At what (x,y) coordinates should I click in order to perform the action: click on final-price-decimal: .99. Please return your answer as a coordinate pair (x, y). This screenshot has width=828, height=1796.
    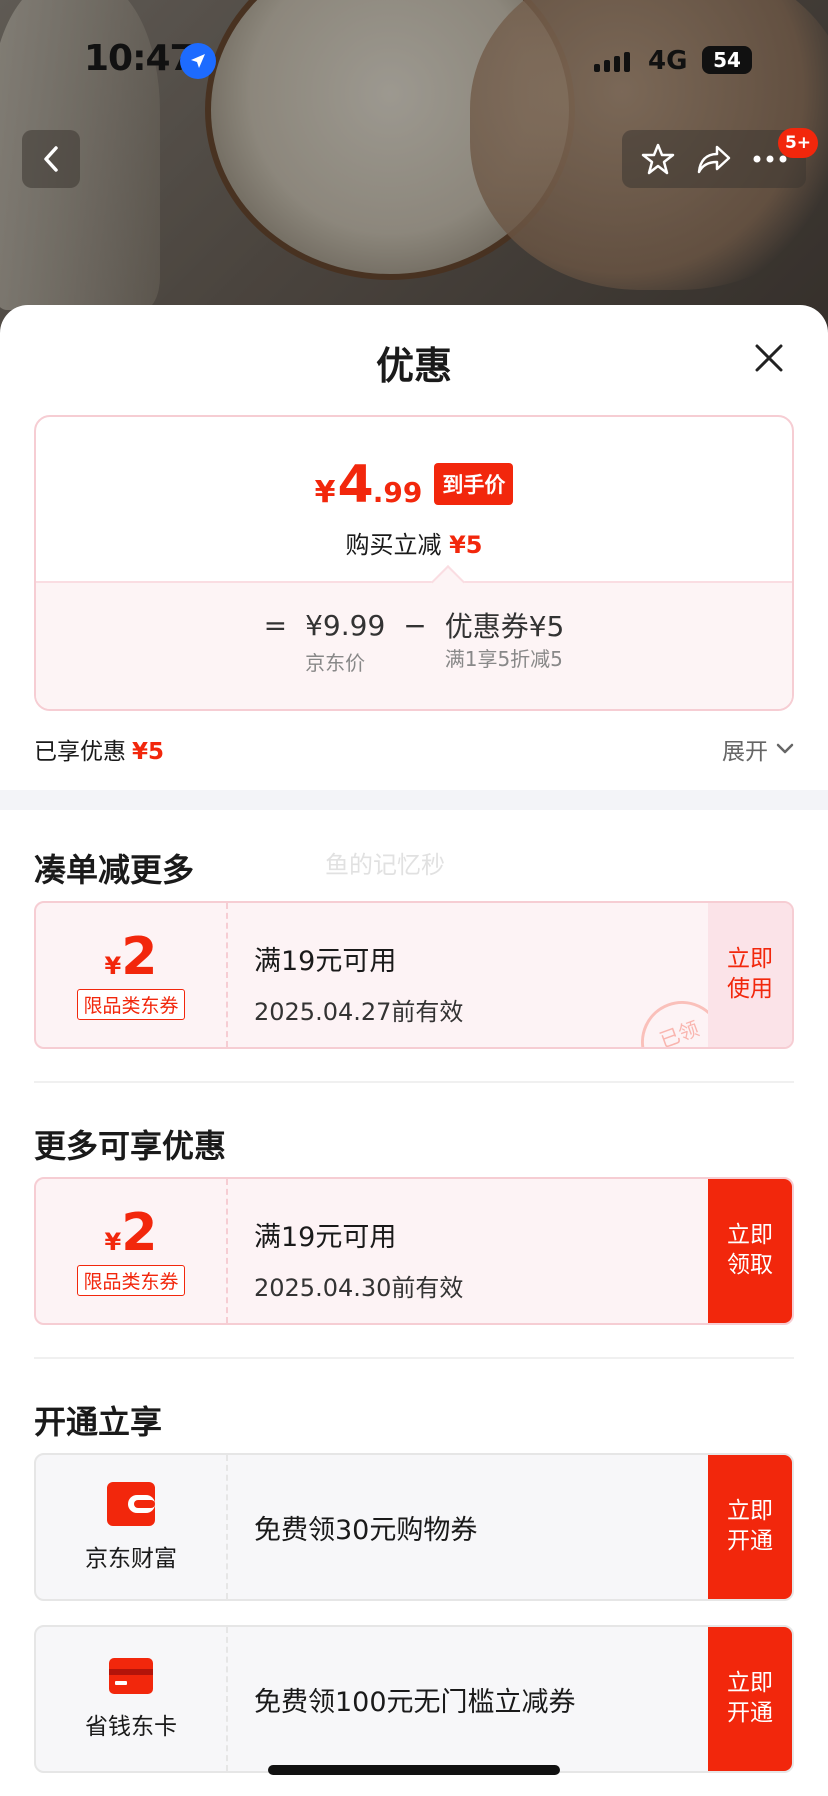
    Looking at the image, I should click on (397, 492).